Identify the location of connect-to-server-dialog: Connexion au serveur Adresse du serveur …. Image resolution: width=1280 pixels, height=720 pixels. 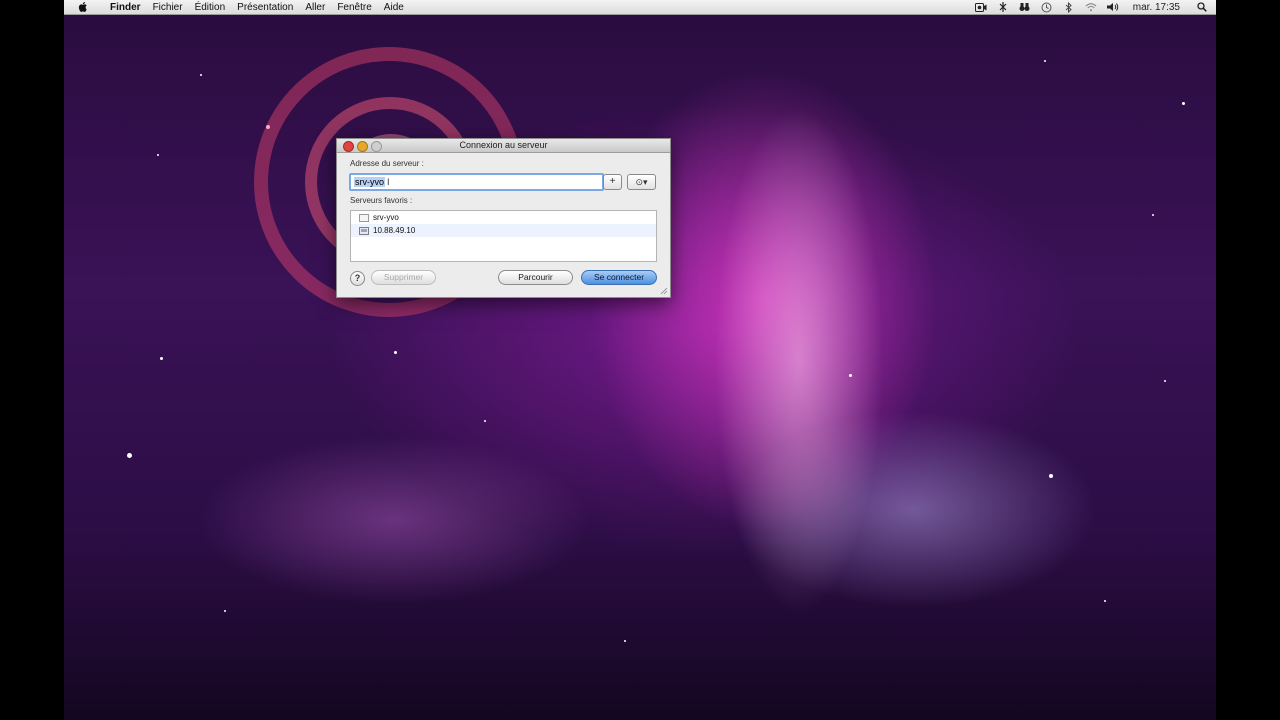
(503, 218).